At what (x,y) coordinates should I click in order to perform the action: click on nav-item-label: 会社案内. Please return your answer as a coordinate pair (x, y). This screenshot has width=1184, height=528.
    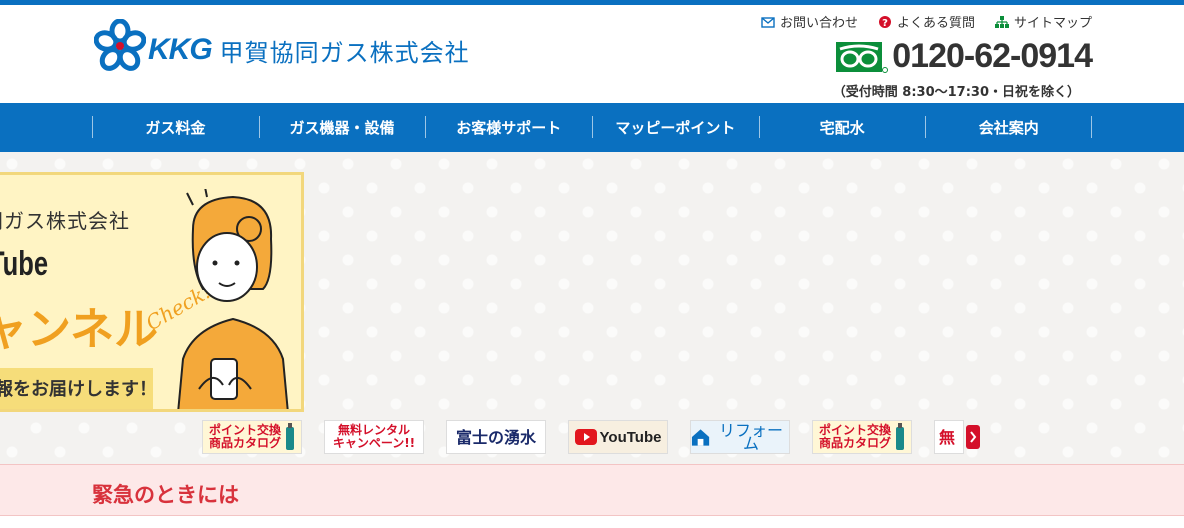
    Looking at the image, I should click on (1008, 128).